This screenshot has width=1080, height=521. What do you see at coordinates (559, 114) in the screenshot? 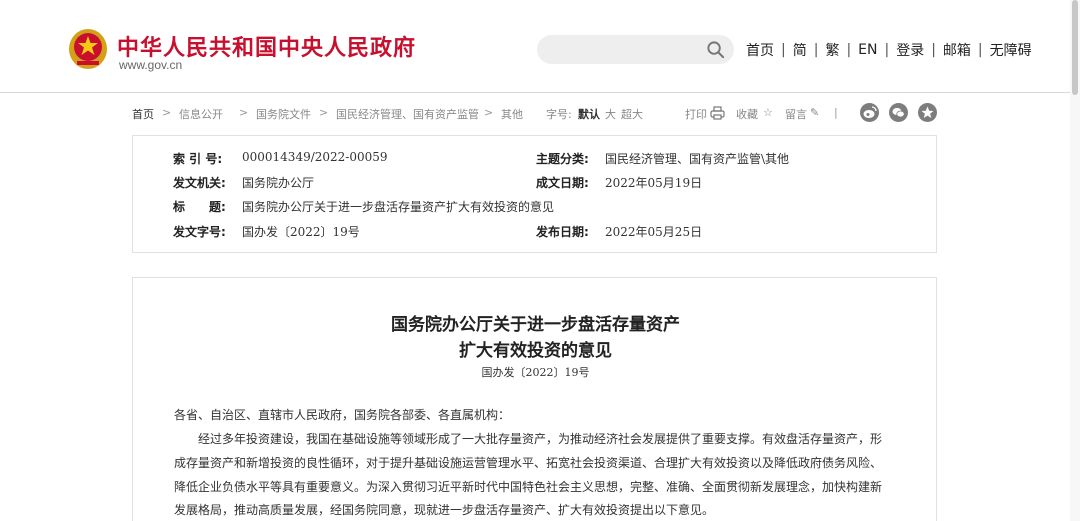
I see `font-size-label: 字号:` at bounding box center [559, 114].